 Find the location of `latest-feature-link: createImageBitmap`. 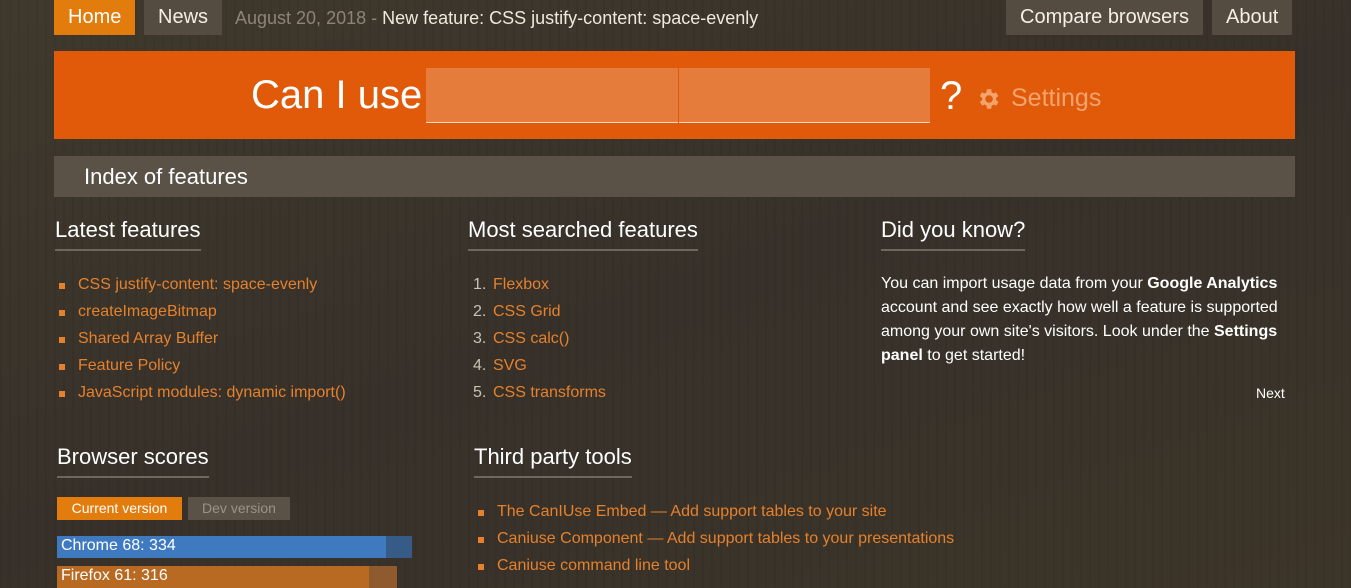

latest-feature-link: createImageBitmap is located at coordinates (200, 316).